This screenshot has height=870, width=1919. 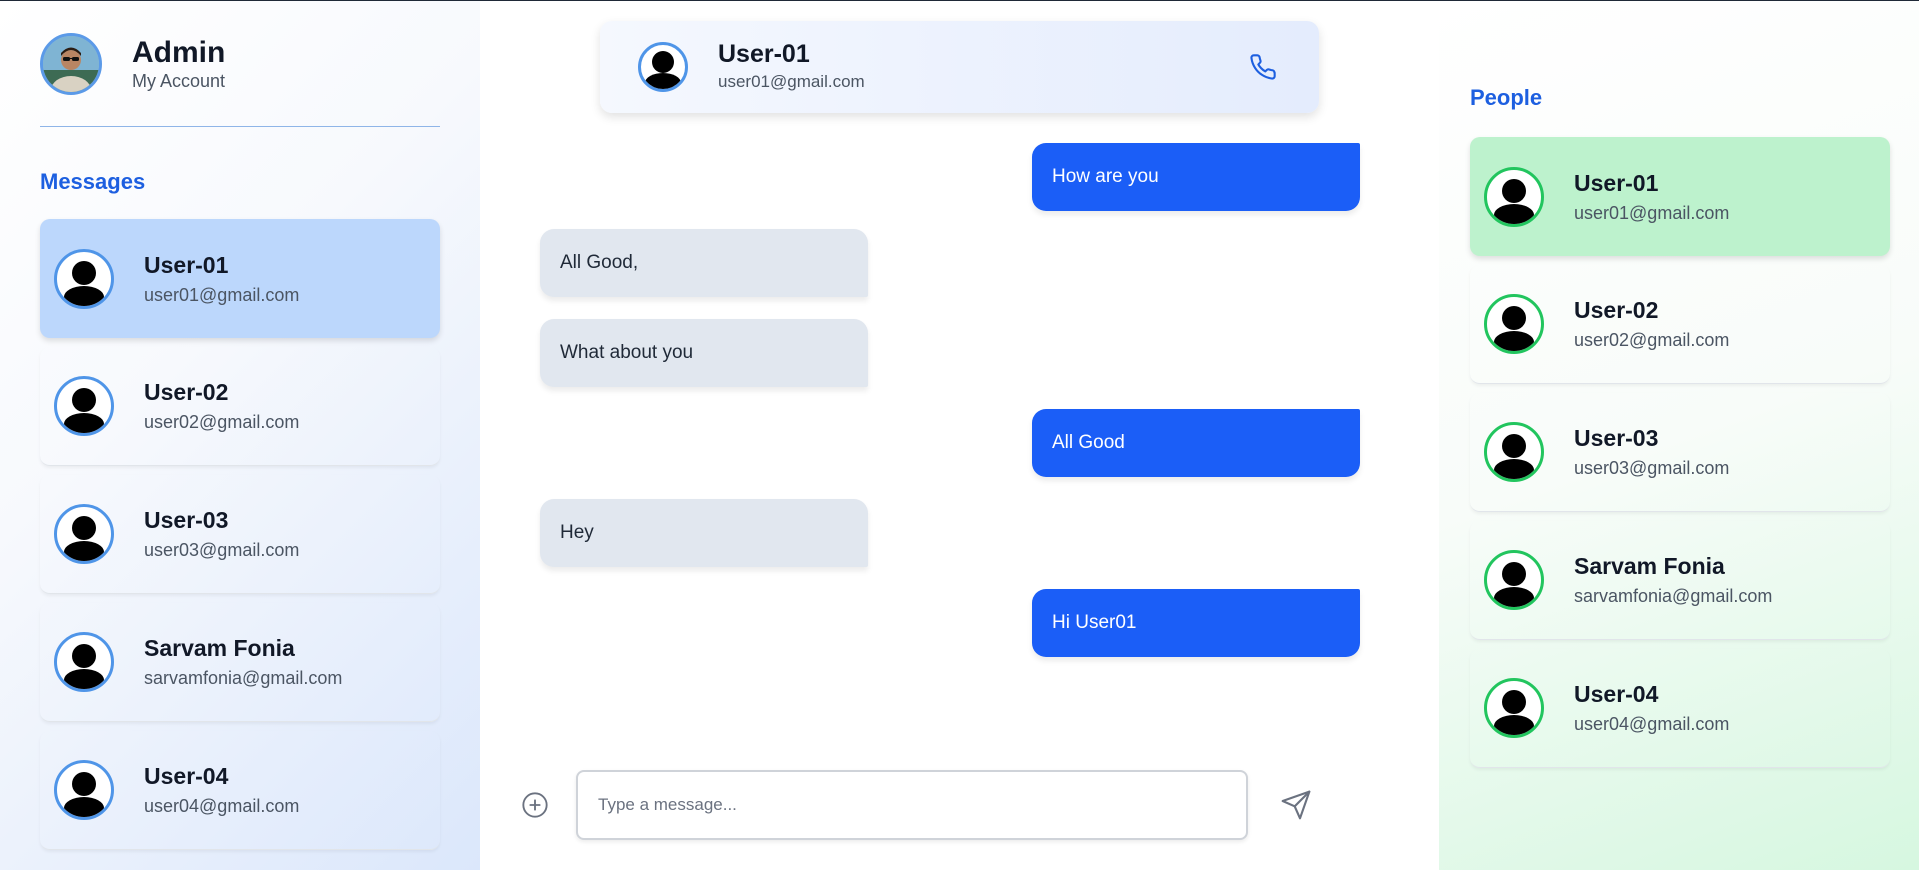 What do you see at coordinates (535, 805) in the screenshot?
I see `plus-circle-icon` at bounding box center [535, 805].